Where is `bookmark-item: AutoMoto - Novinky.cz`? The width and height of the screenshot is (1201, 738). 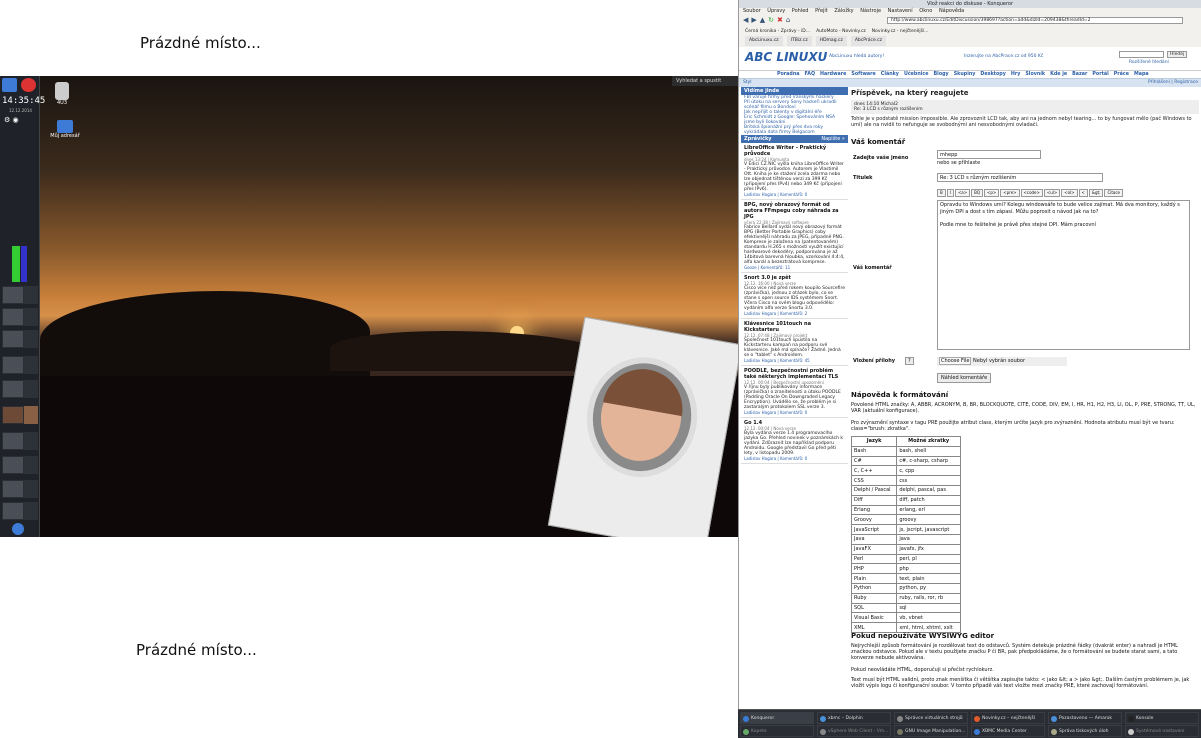
bookmark-item: AutoMoto - Novinky.cz is located at coordinates (841, 31).